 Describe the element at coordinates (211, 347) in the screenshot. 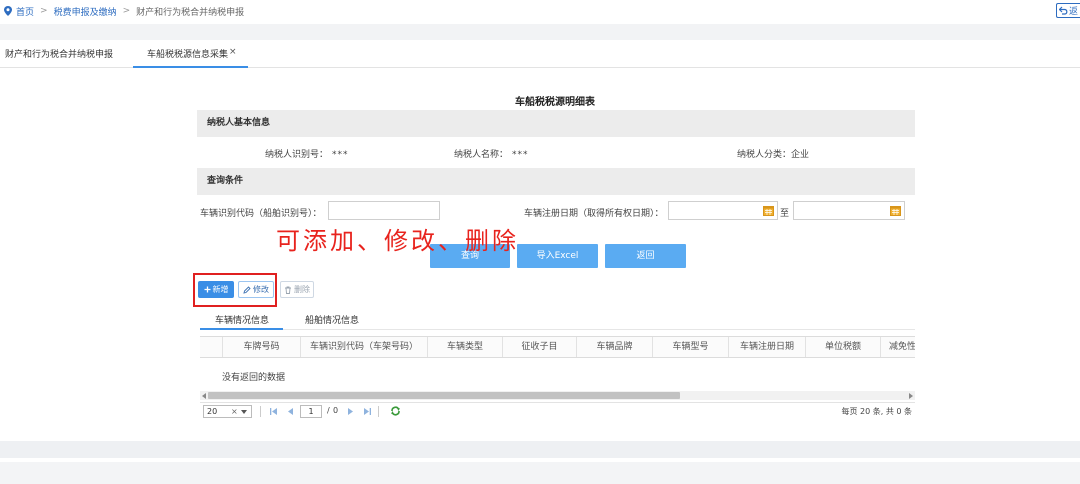

I see `column-header-select` at that location.